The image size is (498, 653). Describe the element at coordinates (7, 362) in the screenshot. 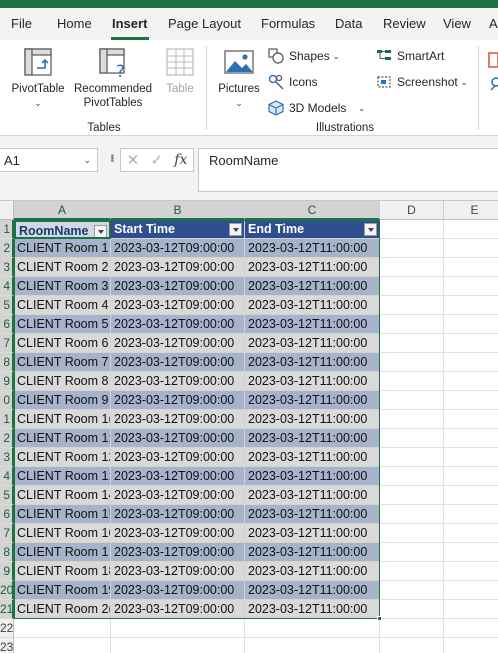

I see `row-header: 8` at that location.